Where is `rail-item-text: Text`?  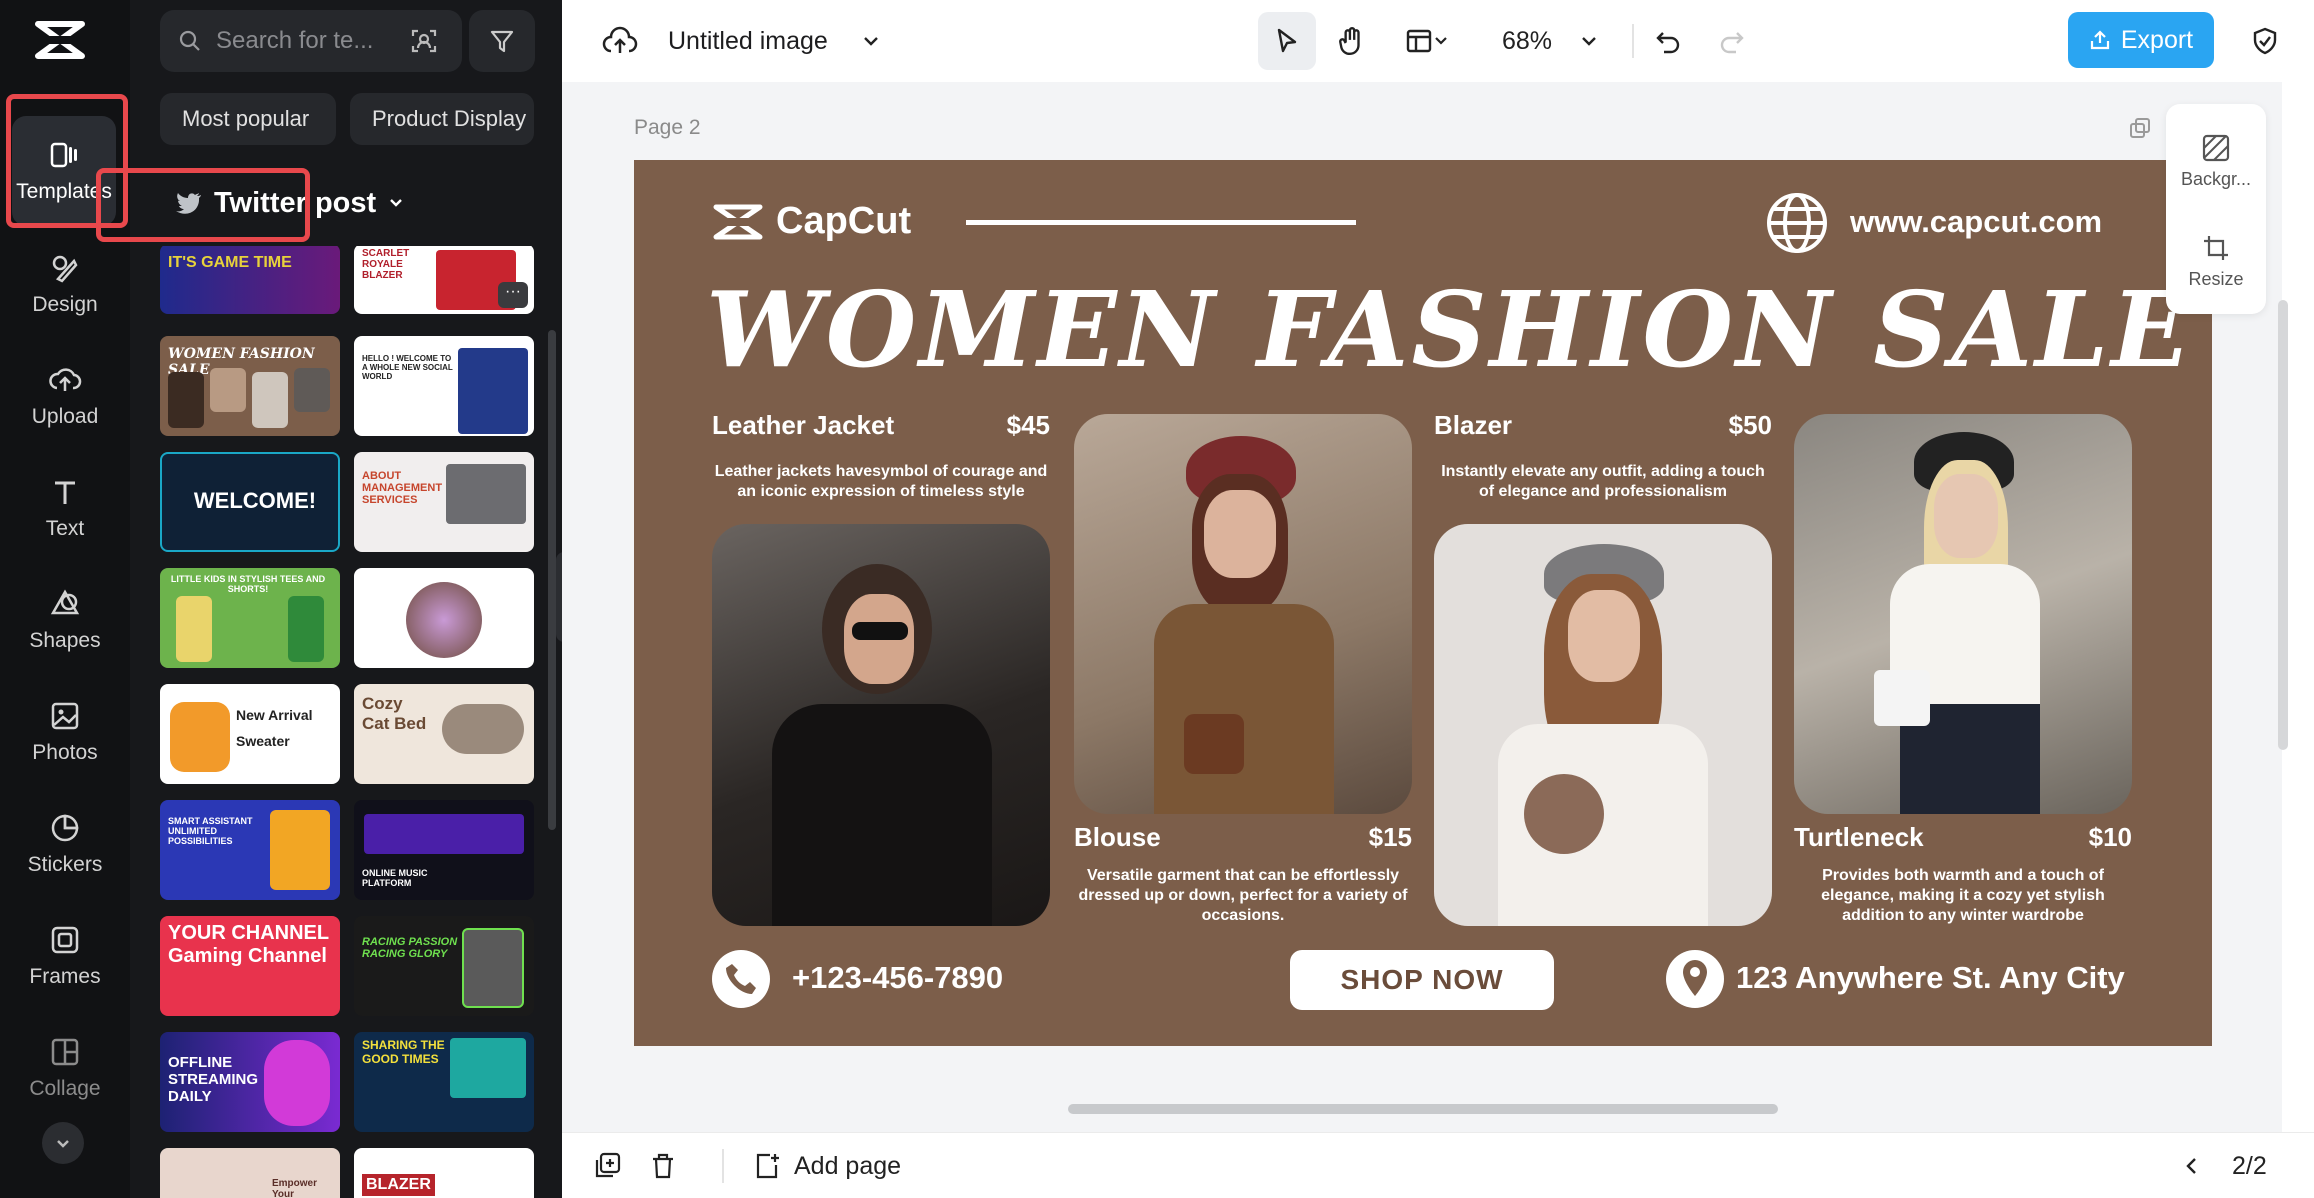
rail-item-text: Text is located at coordinates (65, 508).